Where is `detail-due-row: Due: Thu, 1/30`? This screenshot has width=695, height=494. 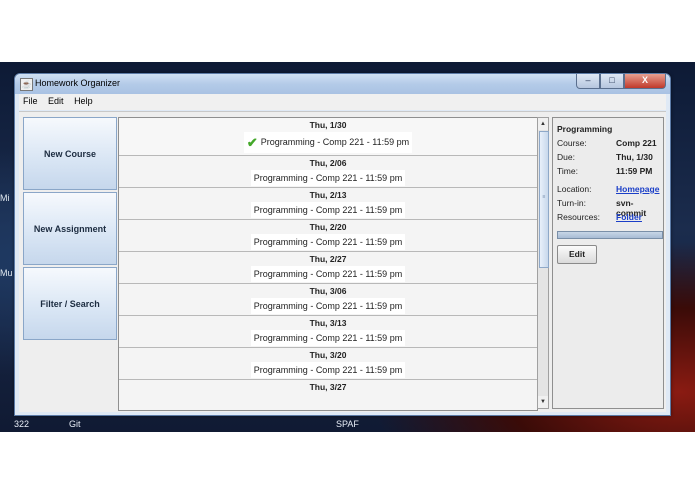 detail-due-row: Due: Thu, 1/30 is located at coordinates (610, 159).